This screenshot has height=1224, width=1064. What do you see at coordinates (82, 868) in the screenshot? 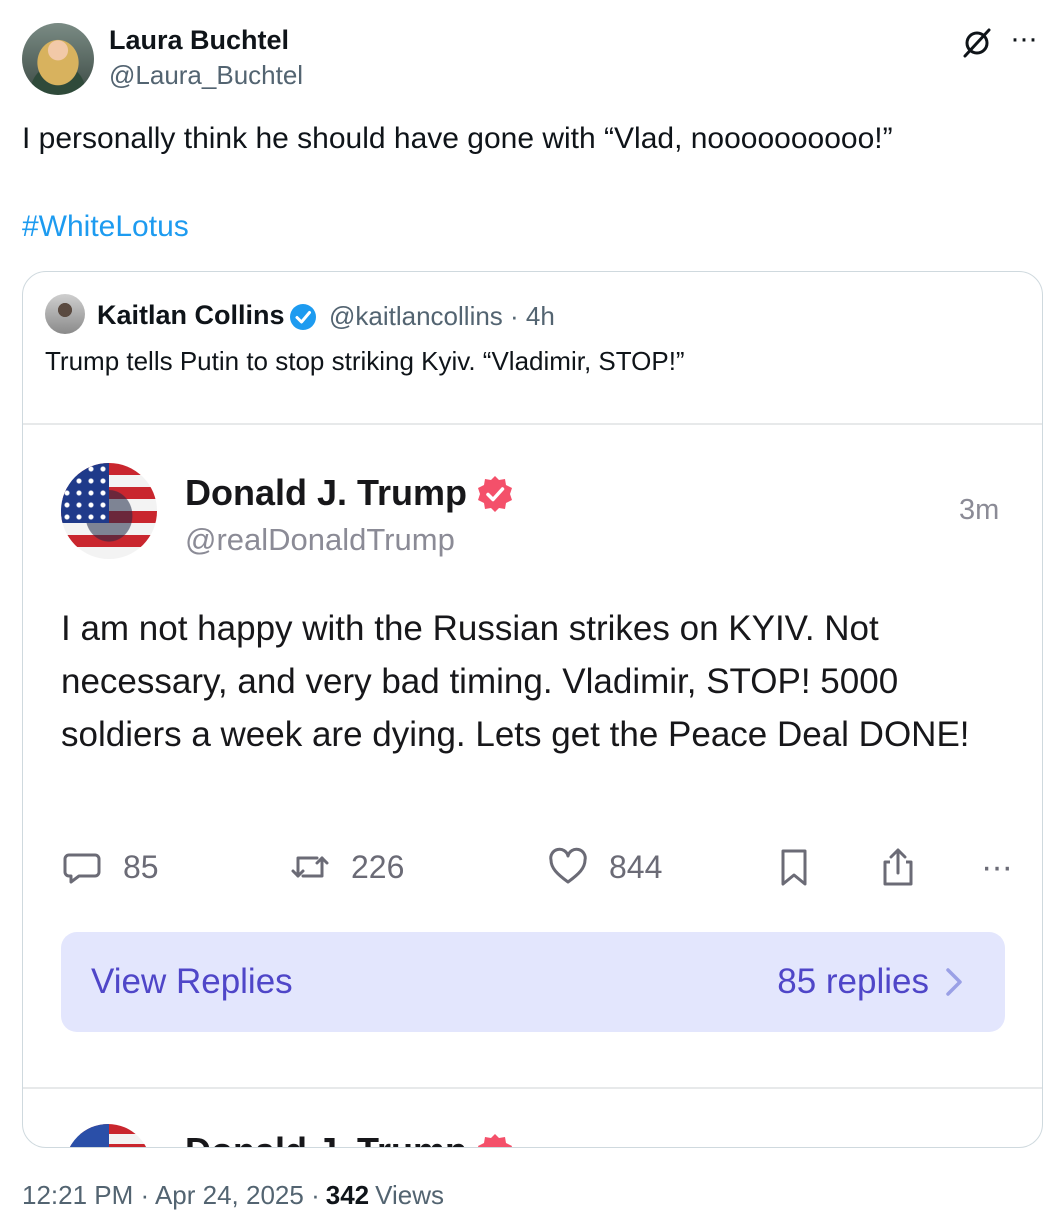
I see `reply-icon` at bounding box center [82, 868].